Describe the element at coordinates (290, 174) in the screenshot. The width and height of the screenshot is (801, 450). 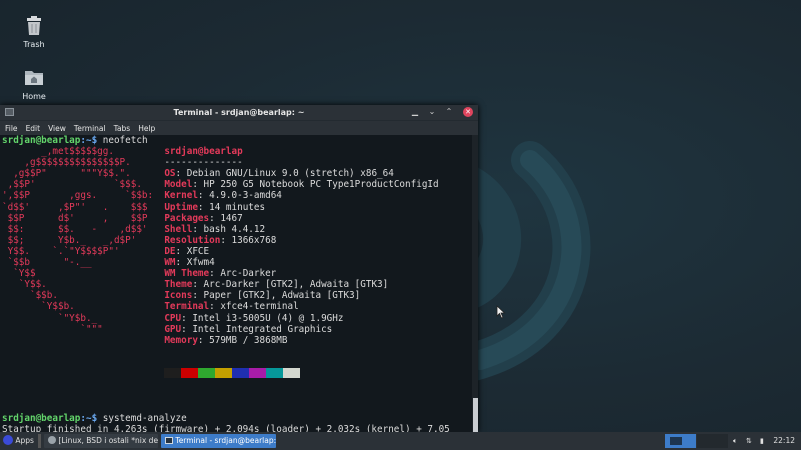
I see `info-value: Debian GNU/Linux 9.0 (stretch) x86_64` at that location.